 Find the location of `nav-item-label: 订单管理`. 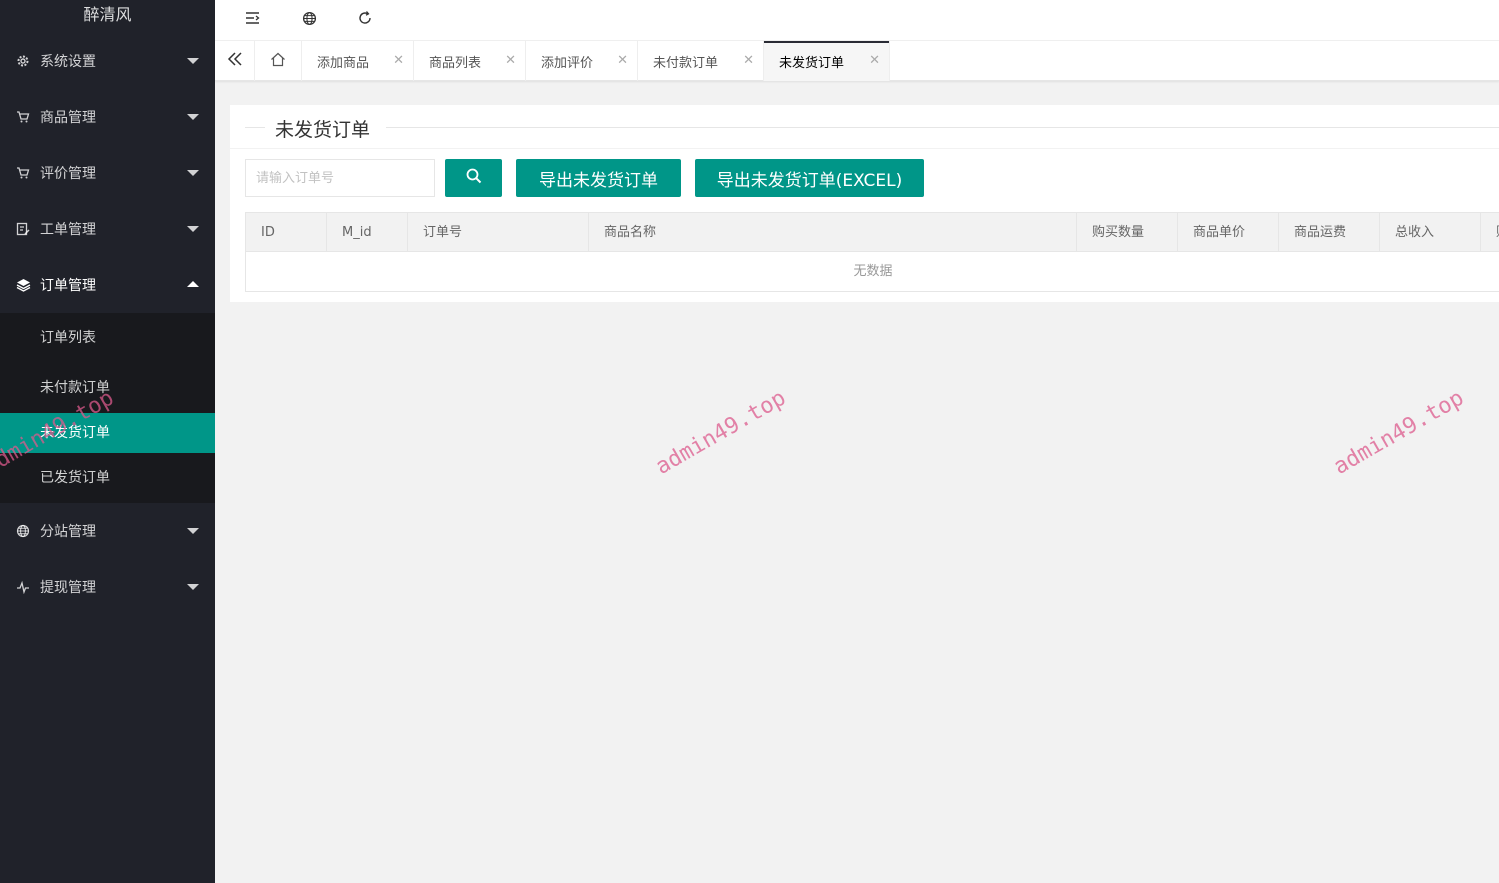

nav-item-label: 订单管理 is located at coordinates (68, 286).